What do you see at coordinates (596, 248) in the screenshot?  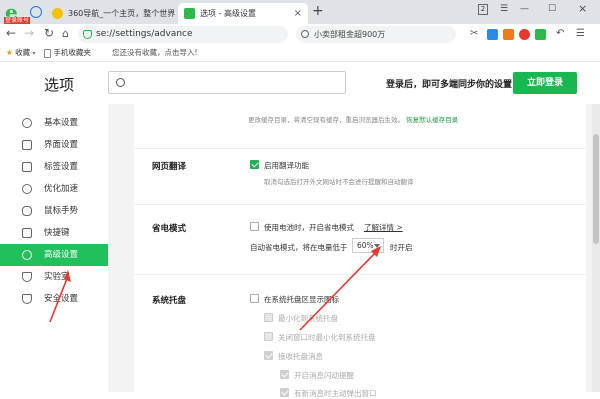 I see `scrollbar` at bounding box center [596, 248].